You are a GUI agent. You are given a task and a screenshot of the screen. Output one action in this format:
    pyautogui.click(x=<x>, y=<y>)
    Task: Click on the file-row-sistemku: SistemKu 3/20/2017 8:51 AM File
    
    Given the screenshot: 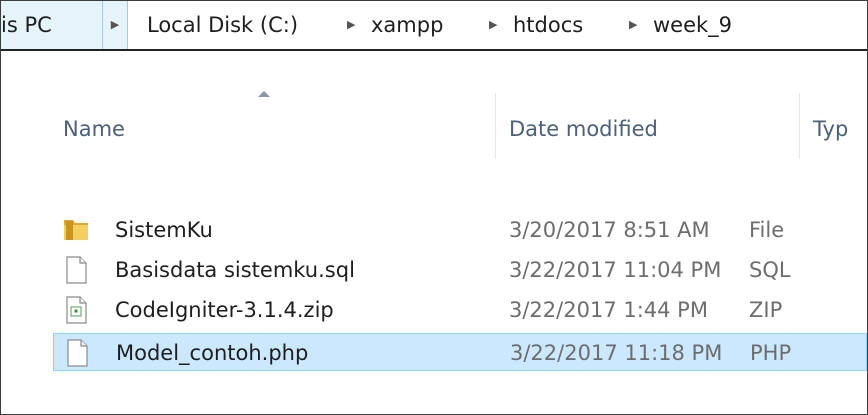 What is the action you would take?
    pyautogui.click(x=460, y=230)
    